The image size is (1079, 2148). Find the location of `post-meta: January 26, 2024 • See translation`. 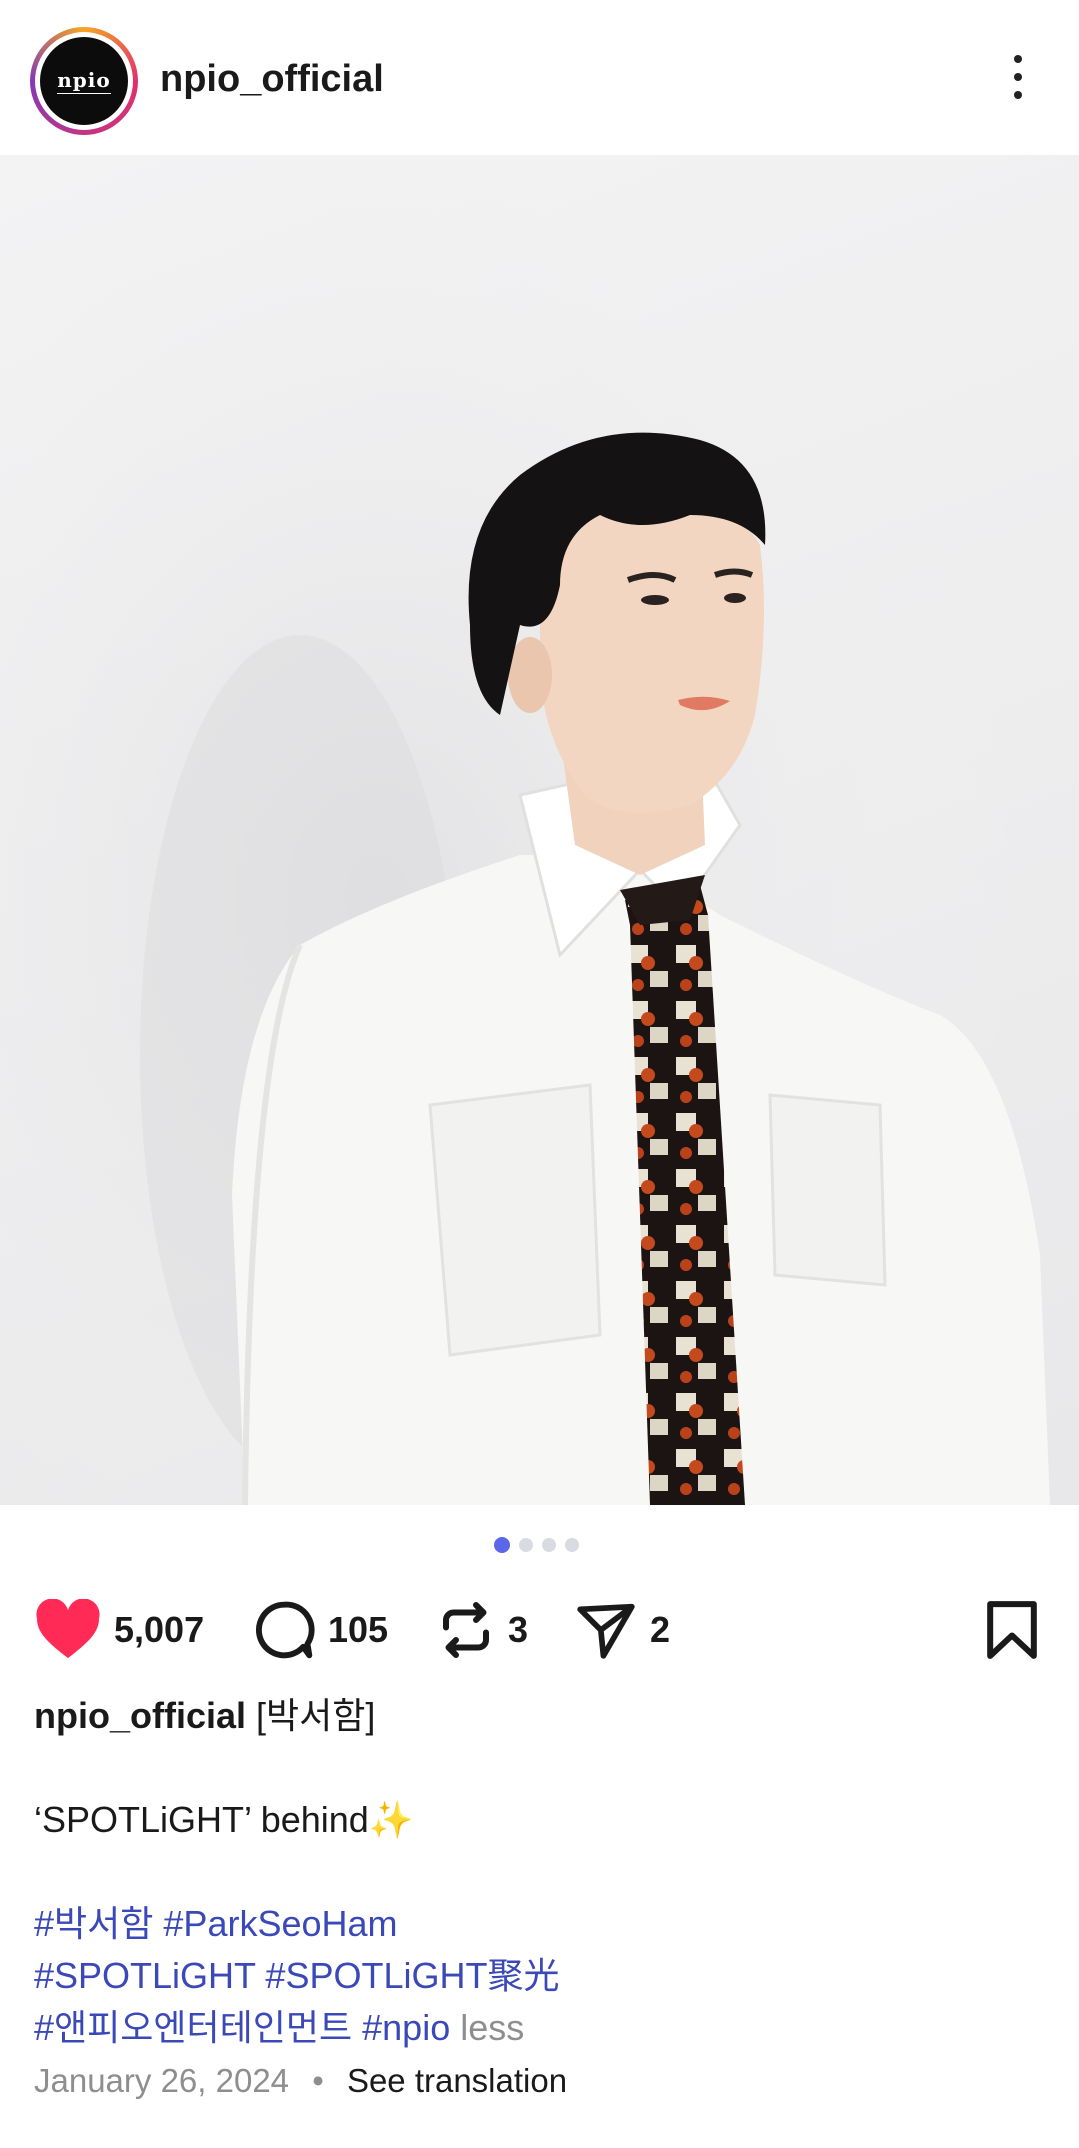

post-meta: January 26, 2024 • See translation is located at coordinates (300, 2081).